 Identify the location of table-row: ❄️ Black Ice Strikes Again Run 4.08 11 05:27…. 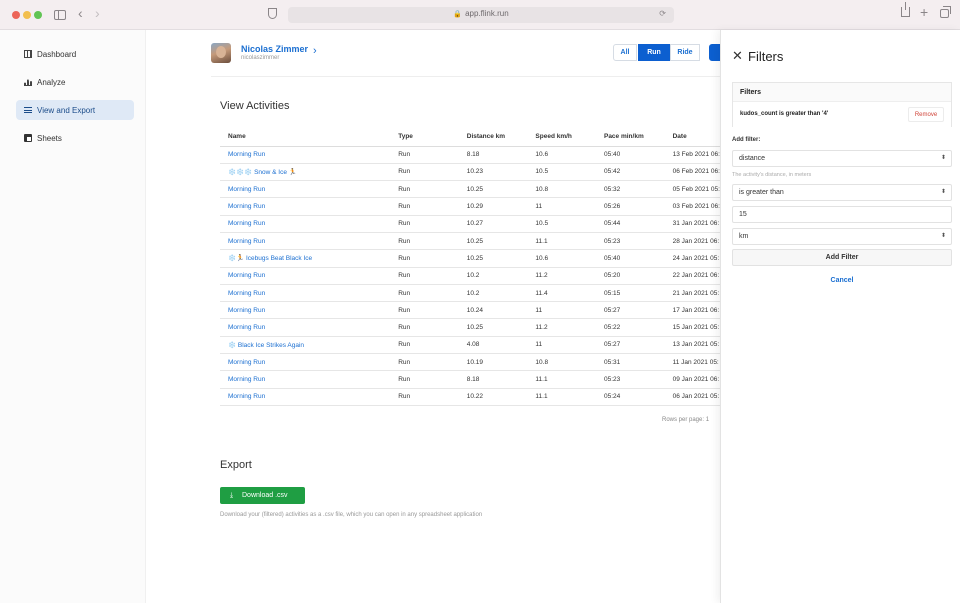
(470, 345).